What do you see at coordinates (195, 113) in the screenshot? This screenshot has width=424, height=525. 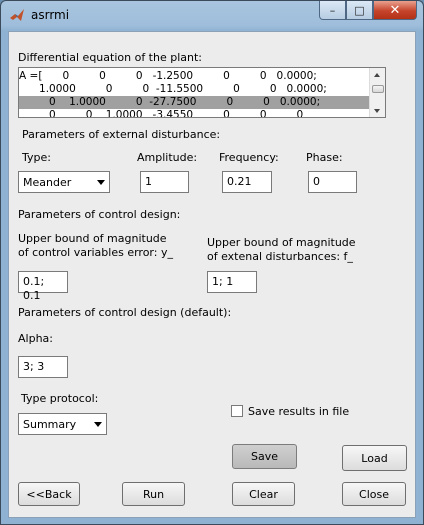 I see `list-item: 0 0 1.0000 -3.4550 0 0 0` at bounding box center [195, 113].